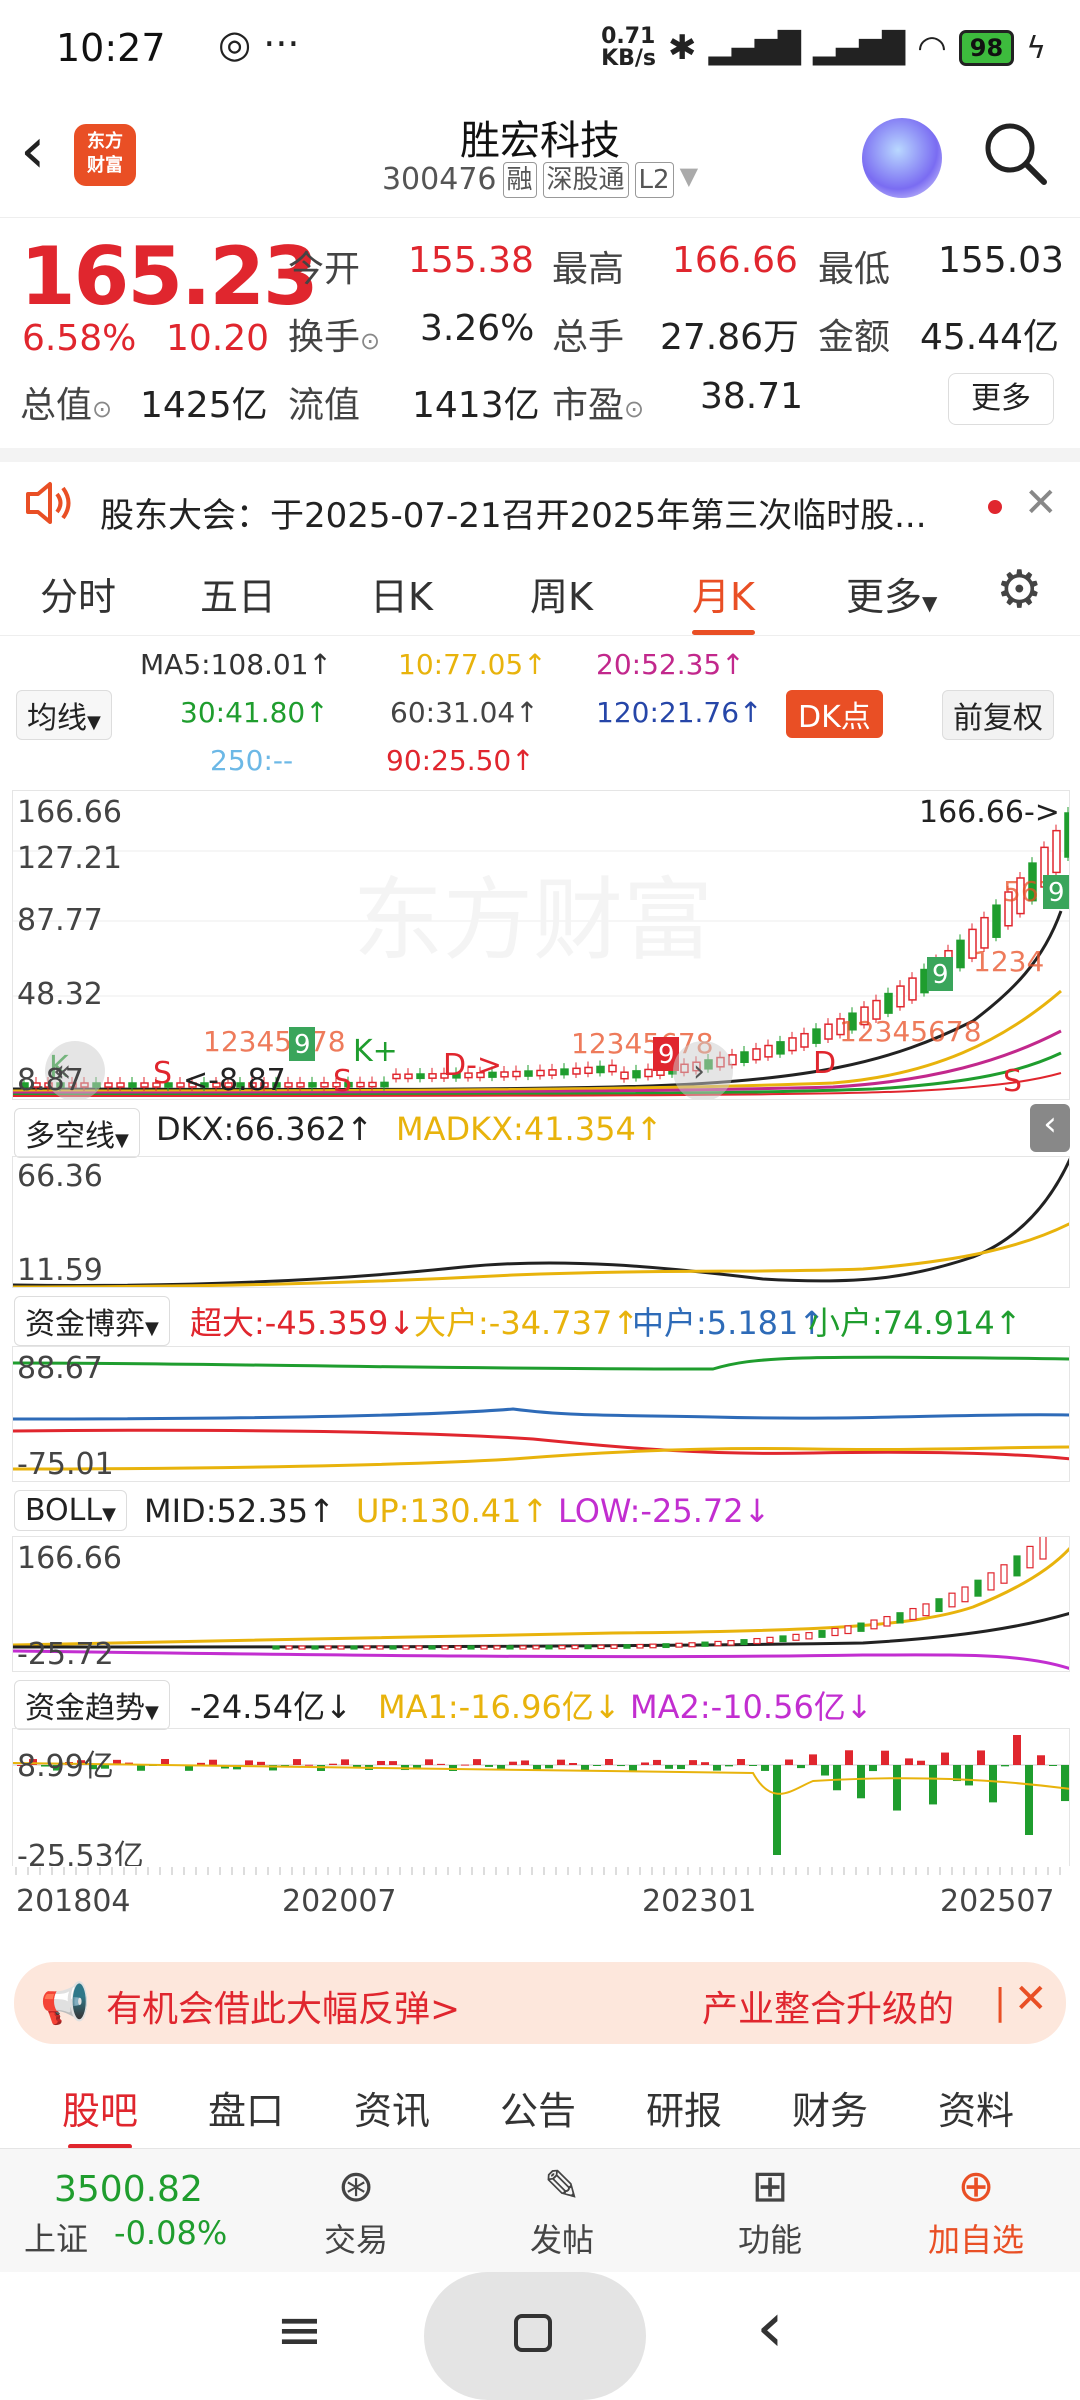  What do you see at coordinates (92, 1321) in the screenshot?
I see `fund-game-selector: 资金博弈▼` at bounding box center [92, 1321].